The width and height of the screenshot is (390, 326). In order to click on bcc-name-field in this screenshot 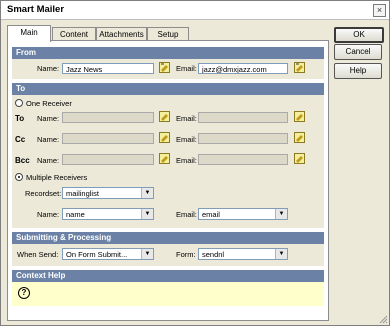, I will do `click(108, 159)`.